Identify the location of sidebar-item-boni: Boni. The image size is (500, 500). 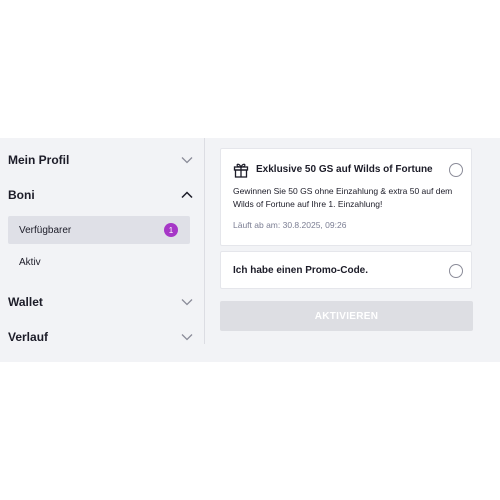
(101, 195).